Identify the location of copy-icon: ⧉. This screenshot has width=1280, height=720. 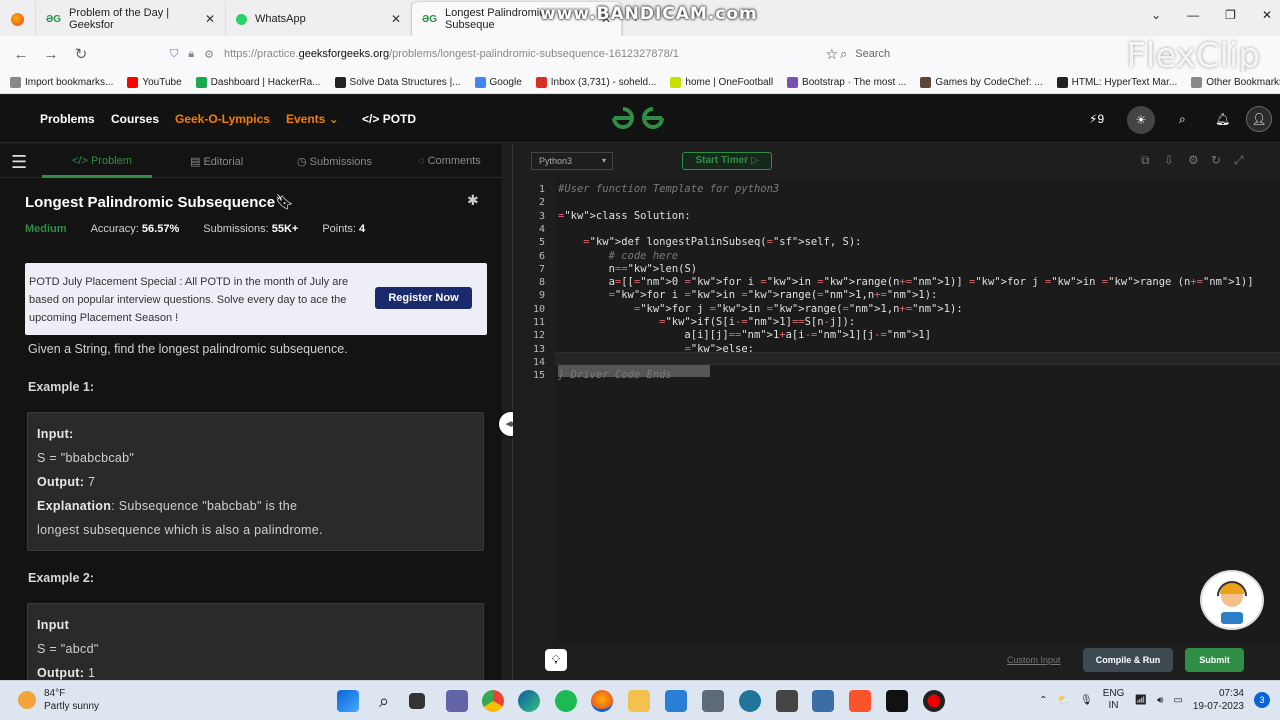
(1145, 160).